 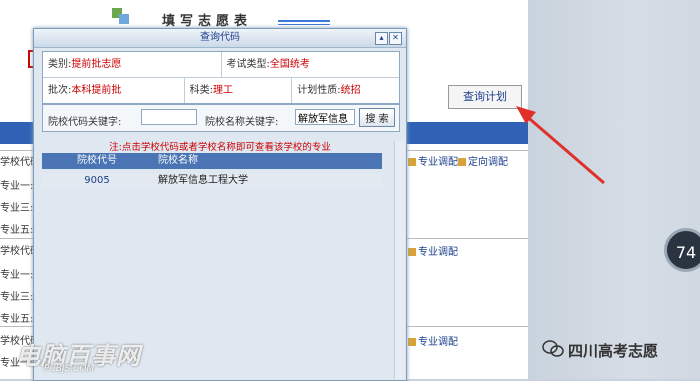 I want to click on watermark-left-sub: PCBJS.COM, so click(x=69, y=369).